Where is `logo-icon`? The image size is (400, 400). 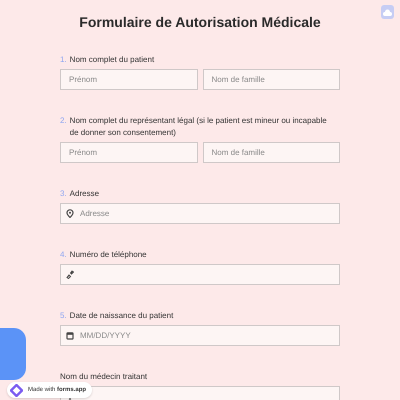
logo-icon is located at coordinates (16, 390).